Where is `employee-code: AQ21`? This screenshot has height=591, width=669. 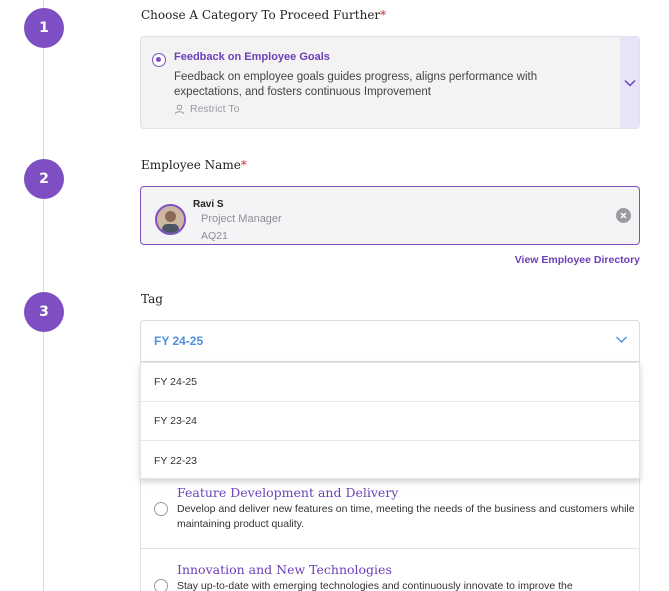 employee-code: AQ21 is located at coordinates (214, 236).